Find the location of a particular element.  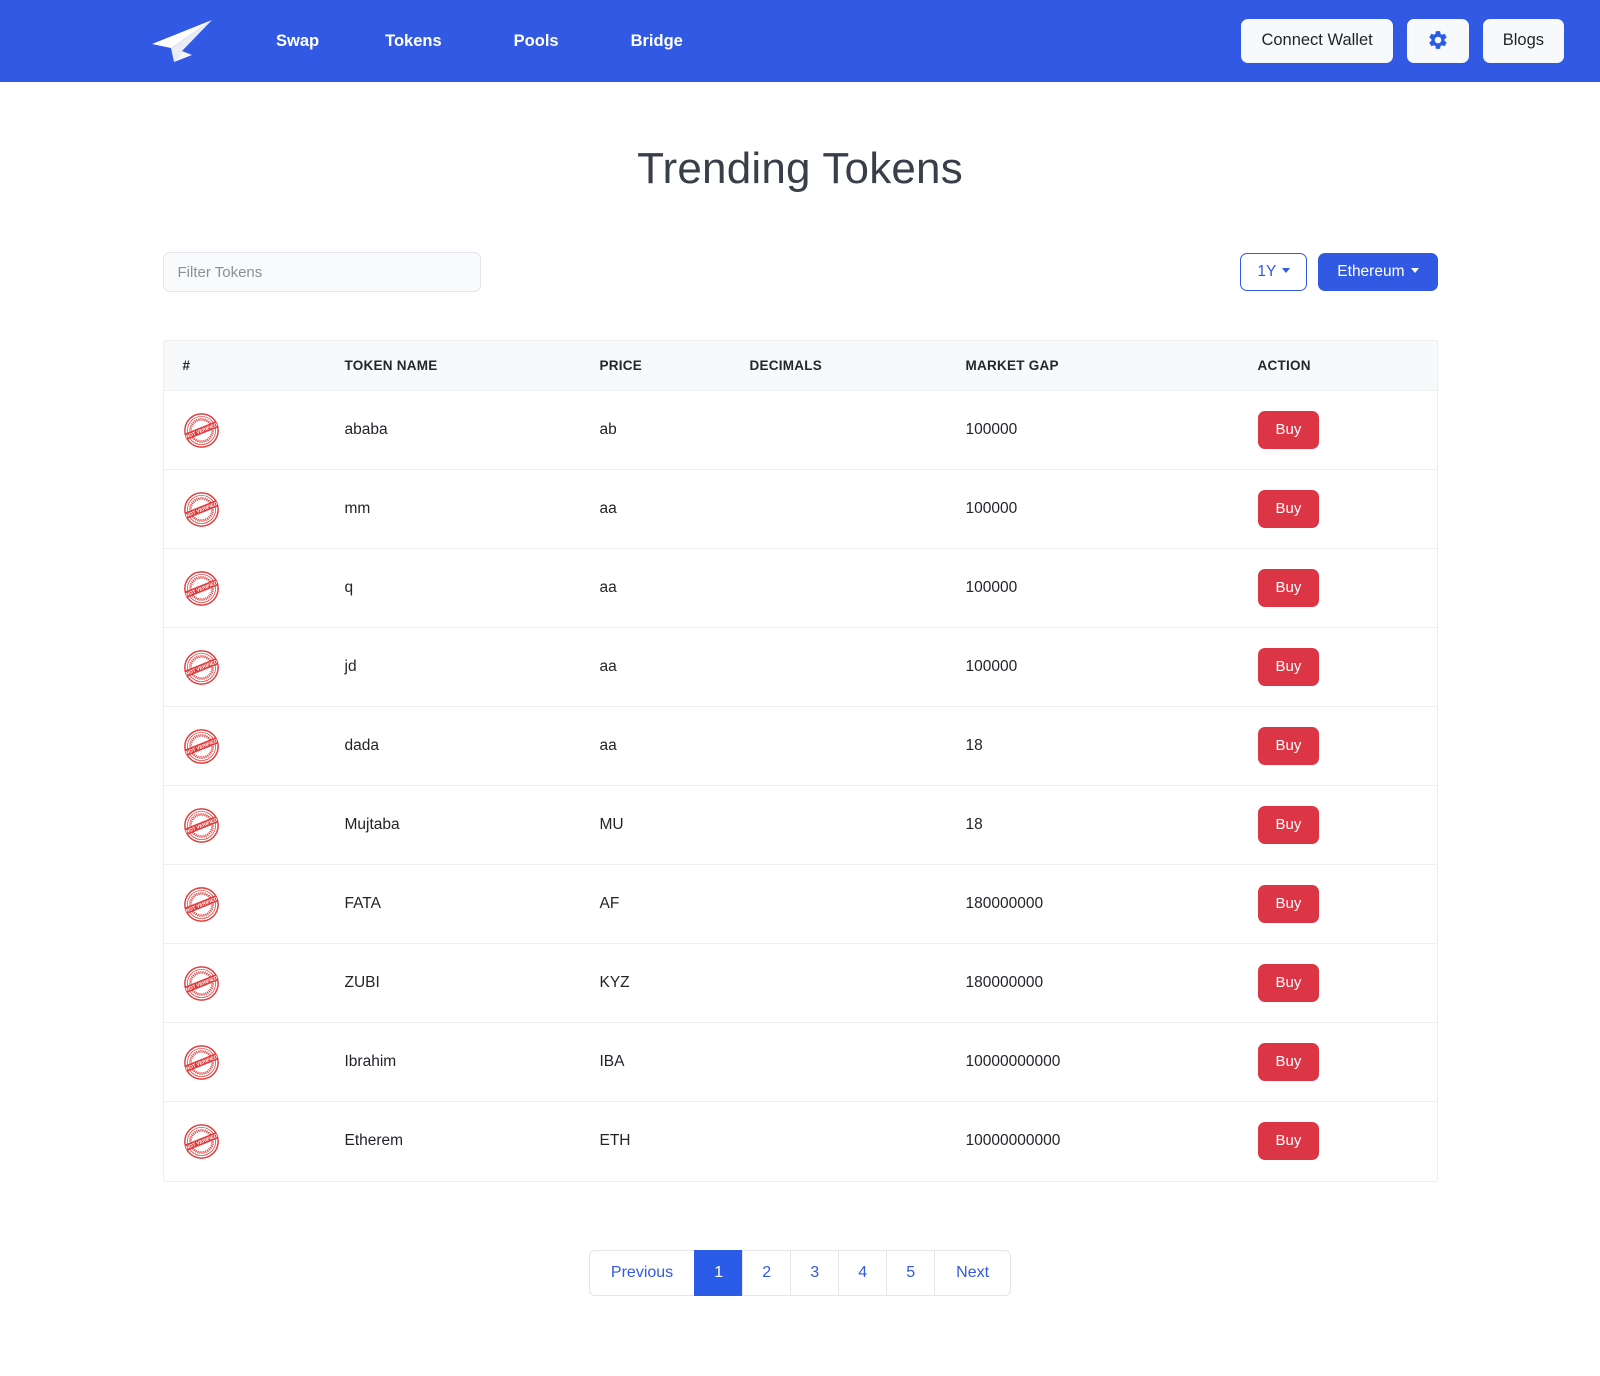

column-header-token-name: TOKEN NAME is located at coordinates (472, 366).